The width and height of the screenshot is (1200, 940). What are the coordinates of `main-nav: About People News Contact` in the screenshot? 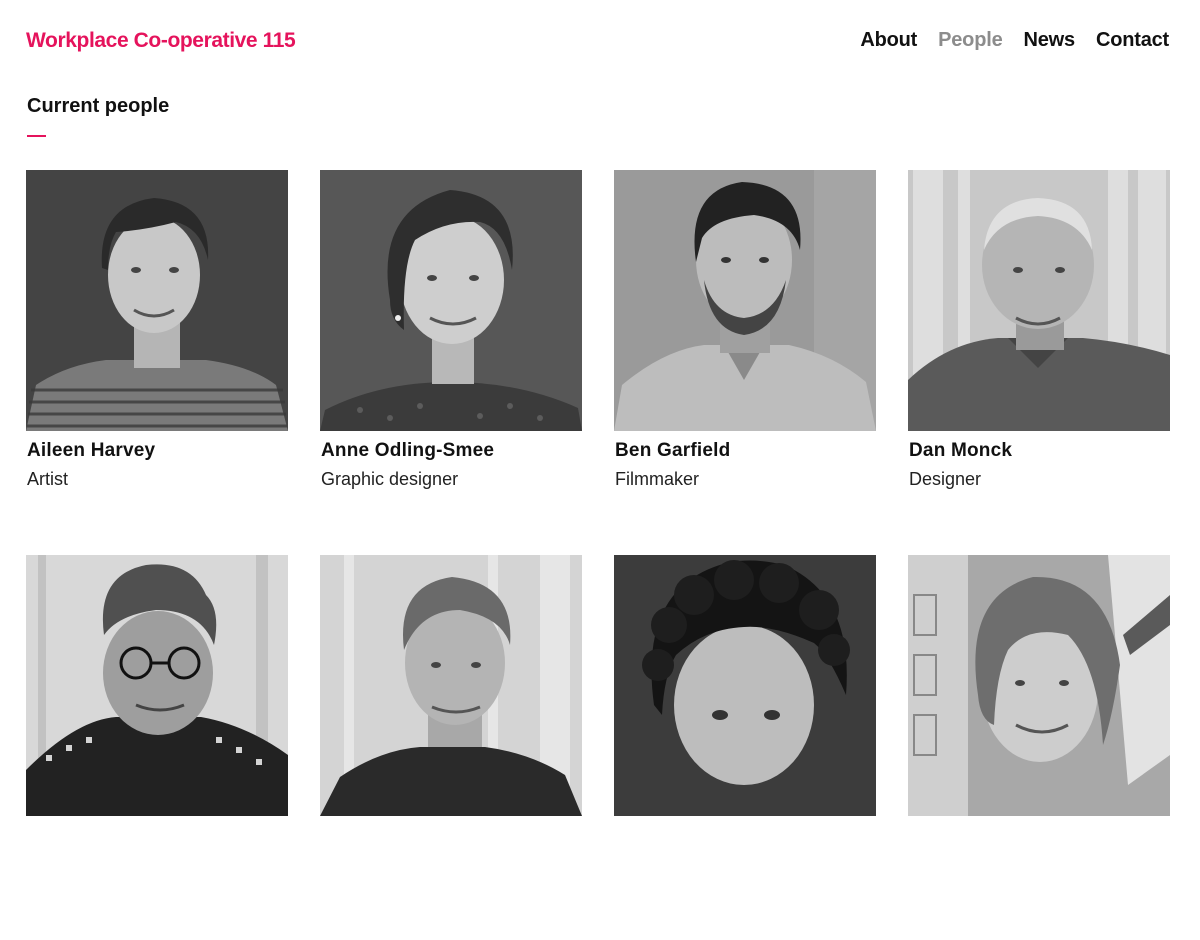 It's located at (1014, 40).